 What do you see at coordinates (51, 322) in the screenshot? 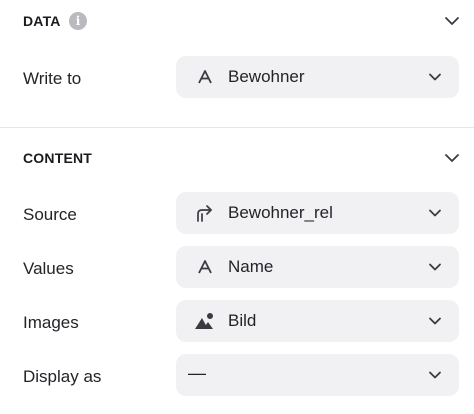
I see `images-label: Images` at bounding box center [51, 322].